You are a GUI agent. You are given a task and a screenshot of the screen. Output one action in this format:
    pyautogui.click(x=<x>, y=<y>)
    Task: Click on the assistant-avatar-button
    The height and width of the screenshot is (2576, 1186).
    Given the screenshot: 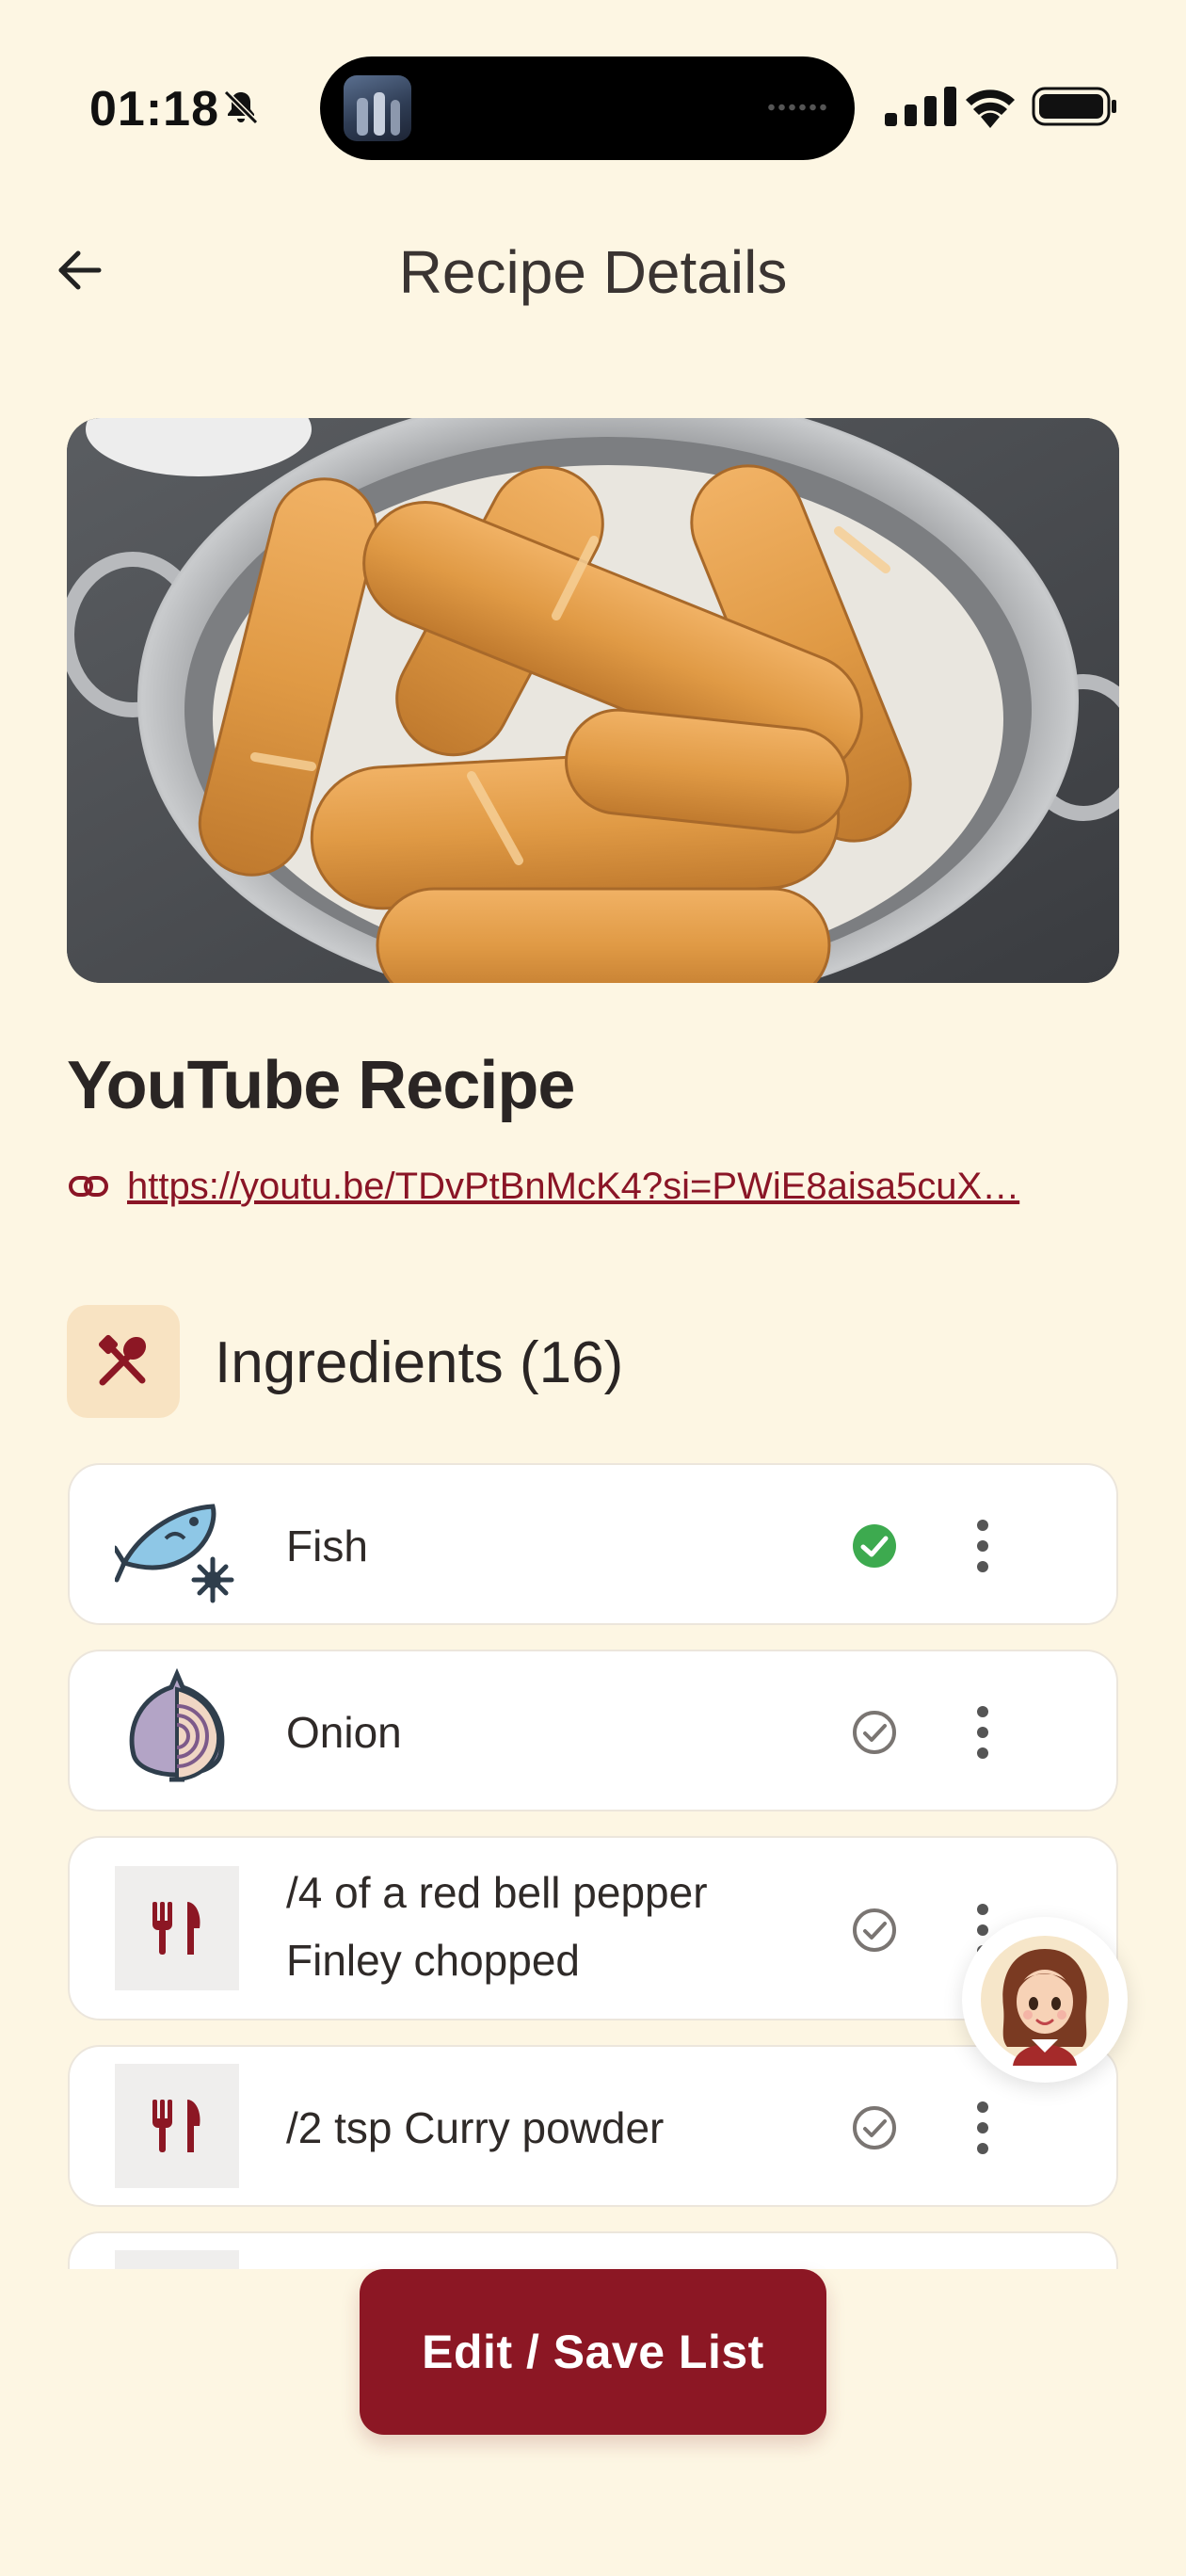 What is the action you would take?
    pyautogui.click(x=1045, y=2000)
    